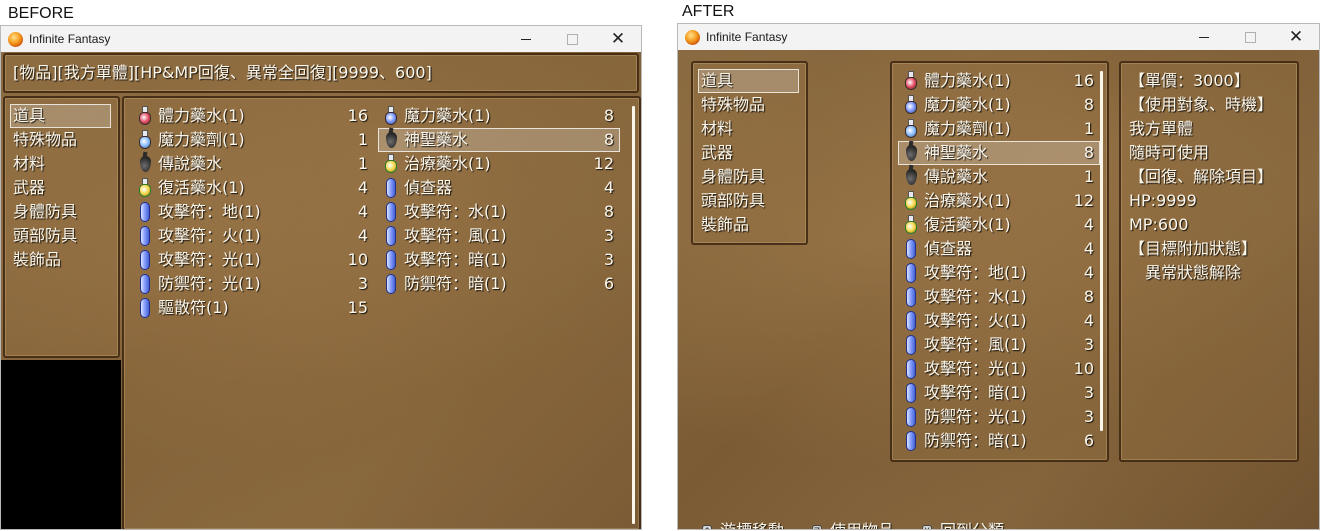  What do you see at coordinates (927, 526) in the screenshot?
I see `key-icon: X` at bounding box center [927, 526].